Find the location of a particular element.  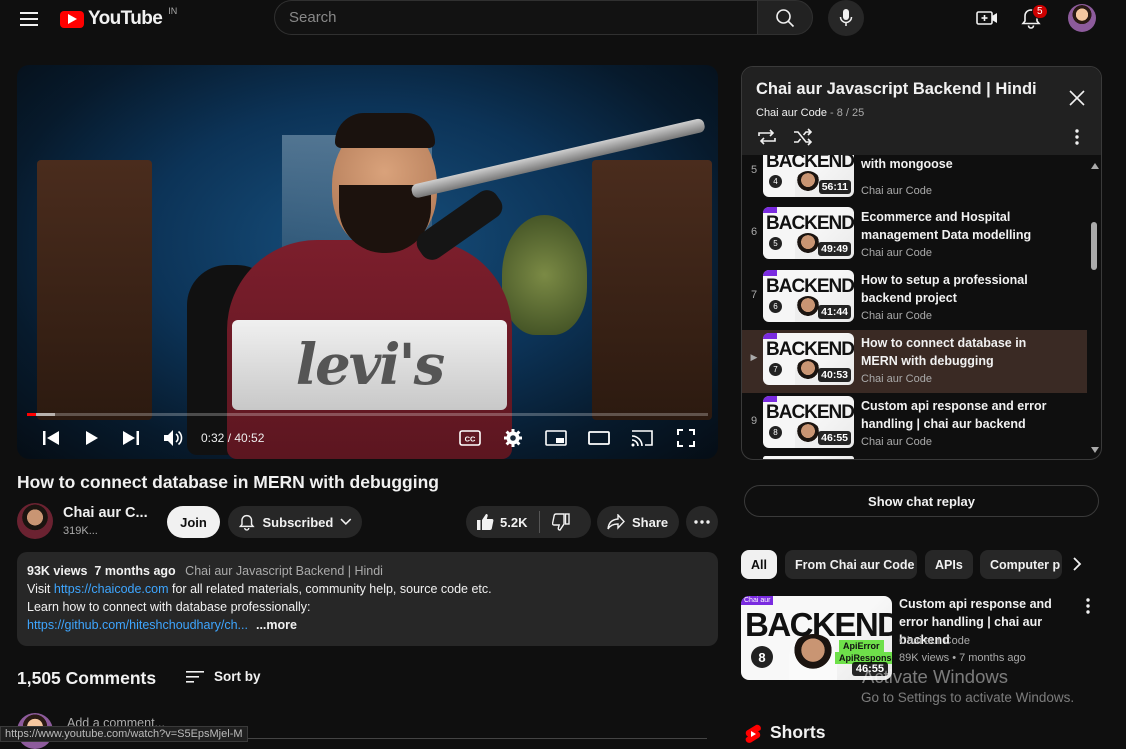

video-duration: 41:44 is located at coordinates (834, 312).